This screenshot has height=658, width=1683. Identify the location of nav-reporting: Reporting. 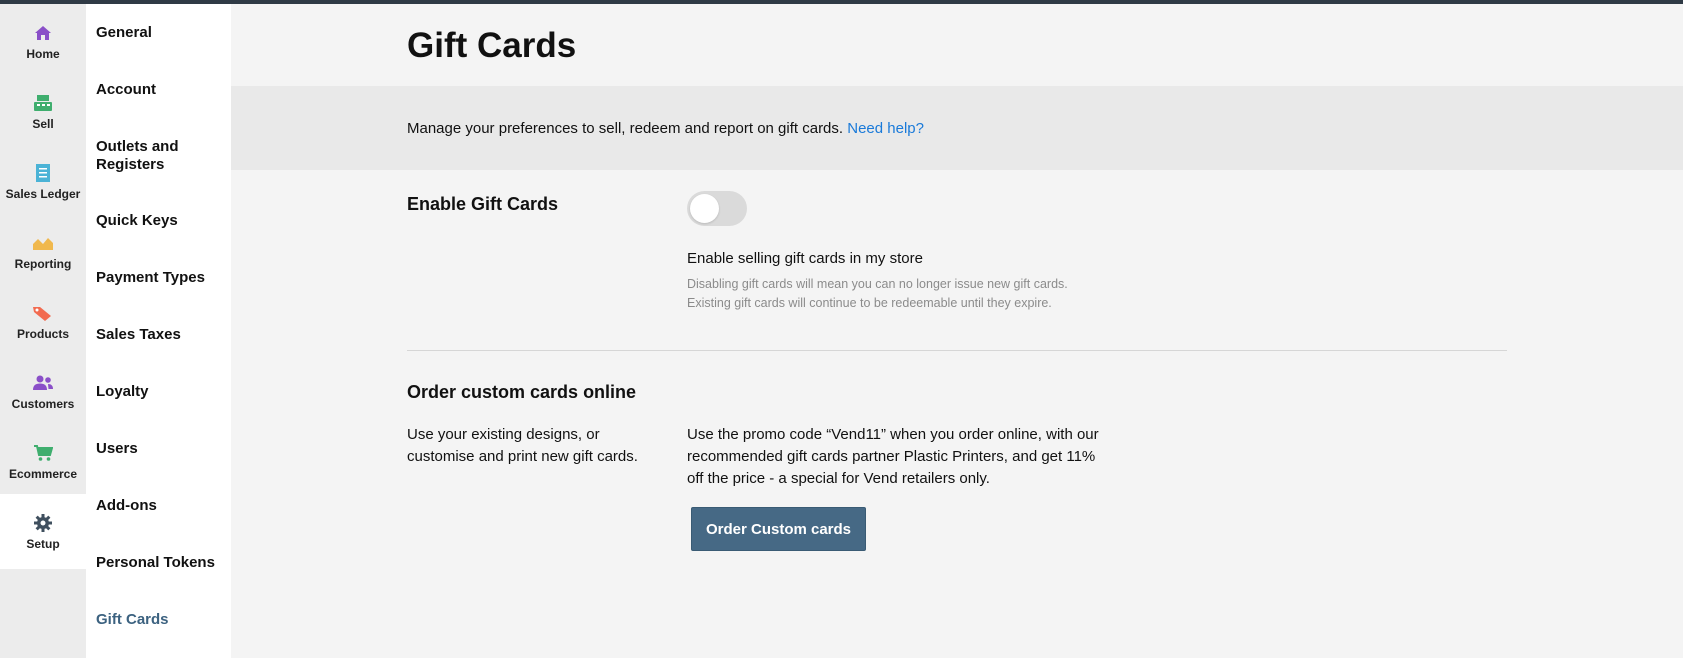
(43, 251).